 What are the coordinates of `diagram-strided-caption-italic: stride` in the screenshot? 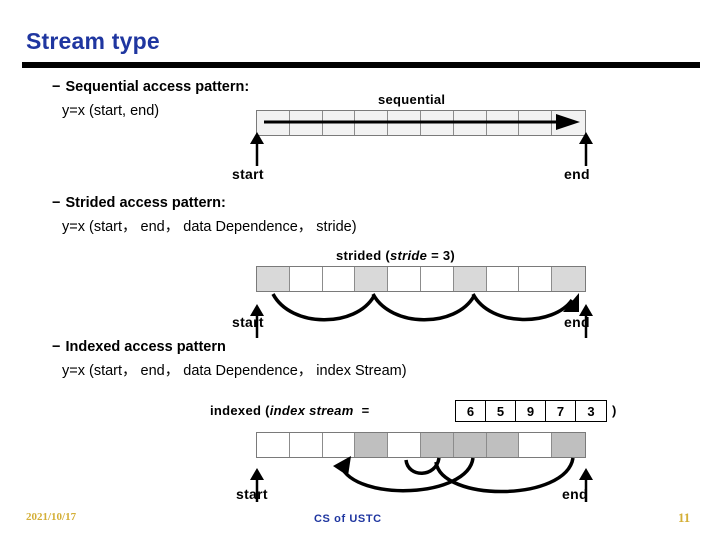 It's located at (408, 255).